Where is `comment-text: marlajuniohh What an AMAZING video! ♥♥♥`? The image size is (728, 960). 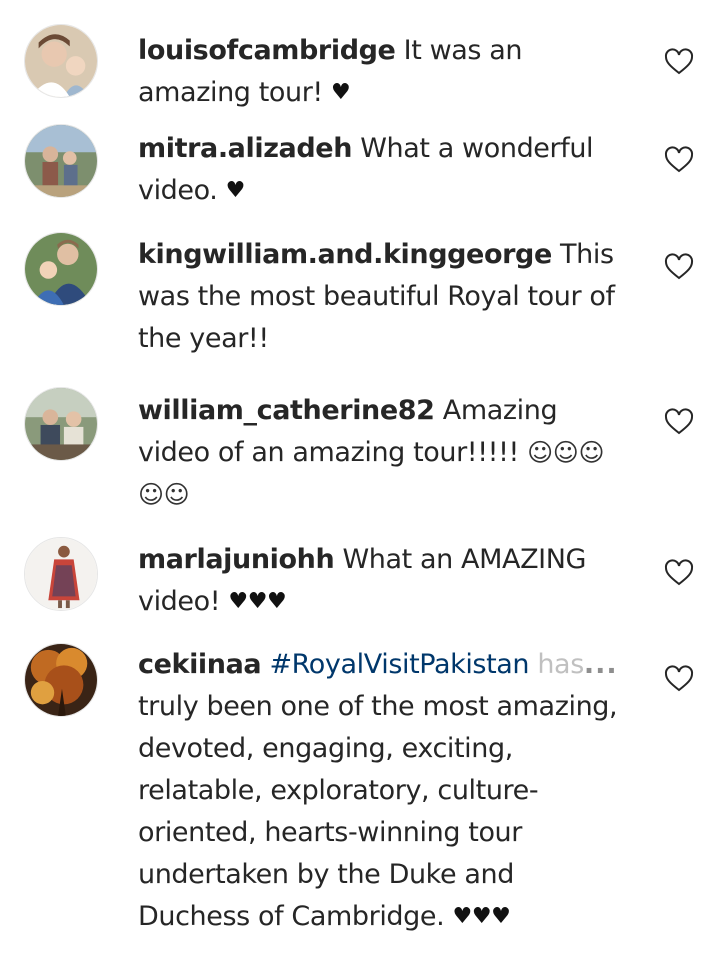
comment-text: marlajuniohh What an AMAZING video! ♥♥♥ is located at coordinates (380, 581).